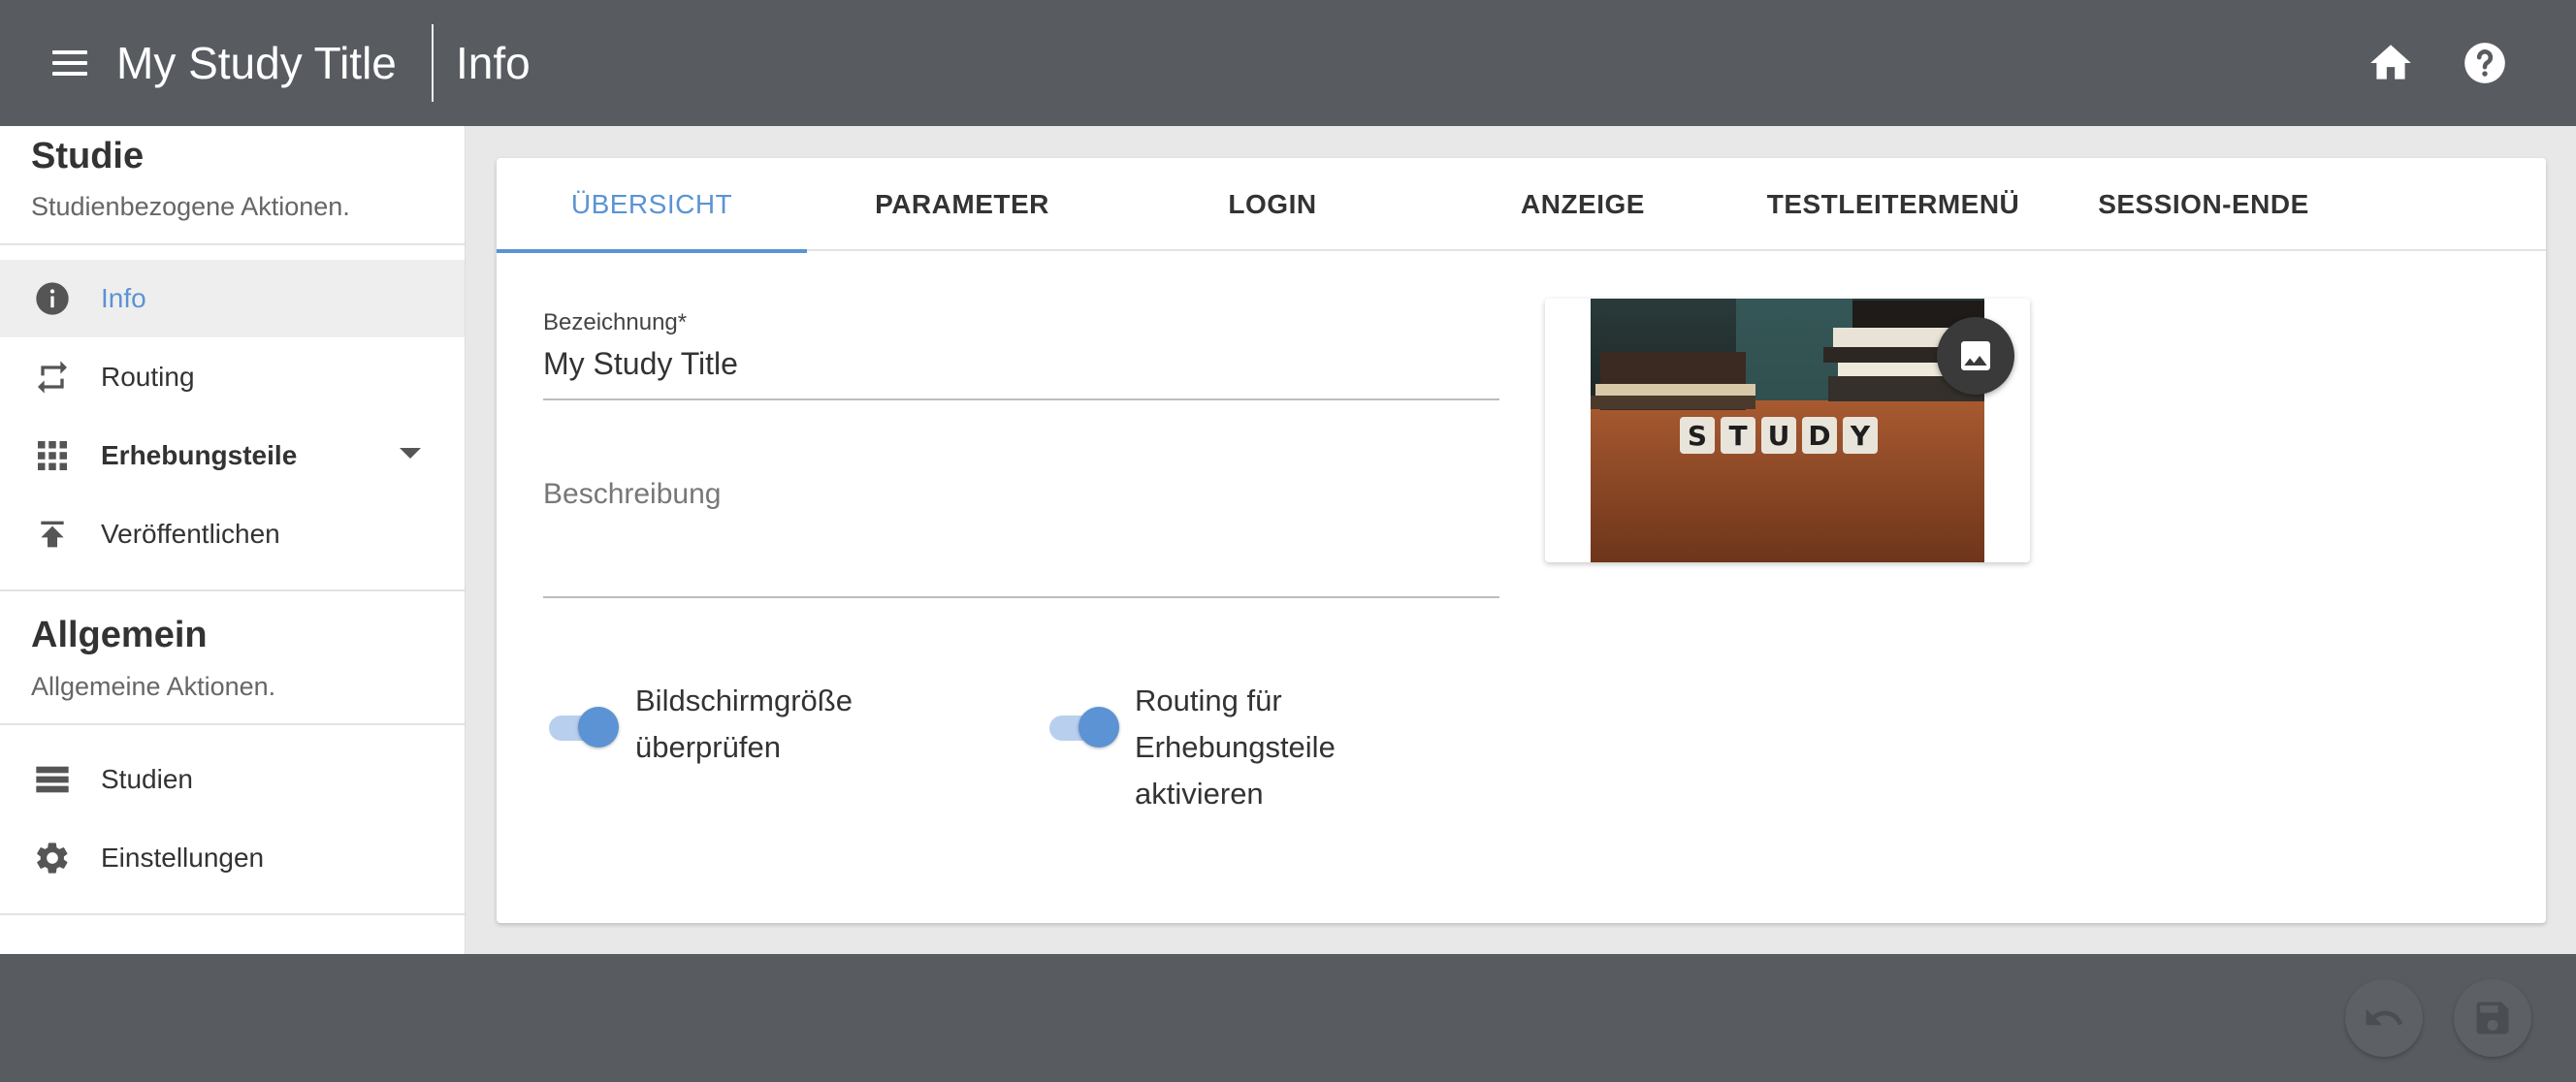  I want to click on dice-letters: S T U D Y, so click(1779, 435).